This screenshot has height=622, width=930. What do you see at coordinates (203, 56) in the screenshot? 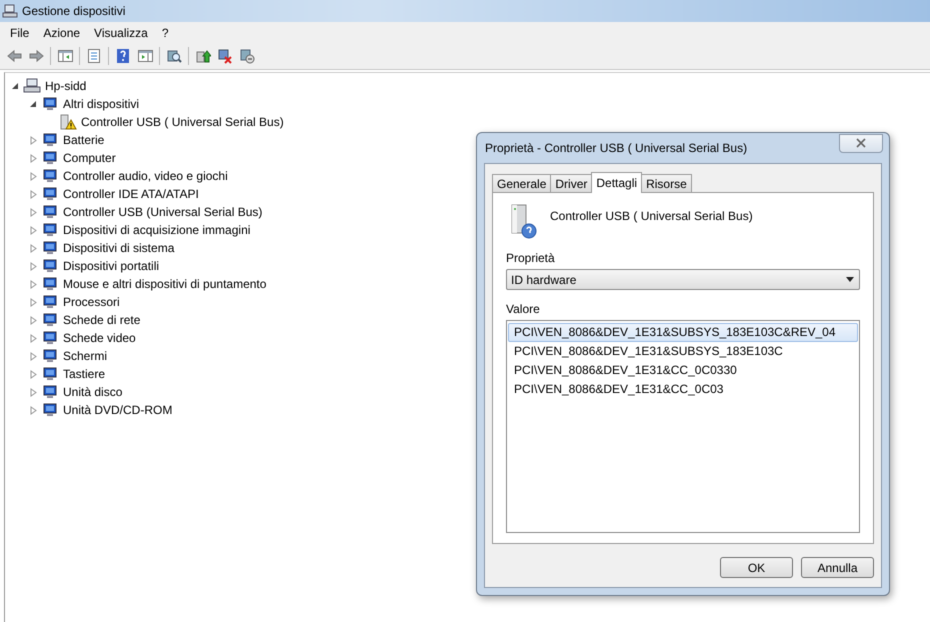
I see `update-driver-icon` at bounding box center [203, 56].